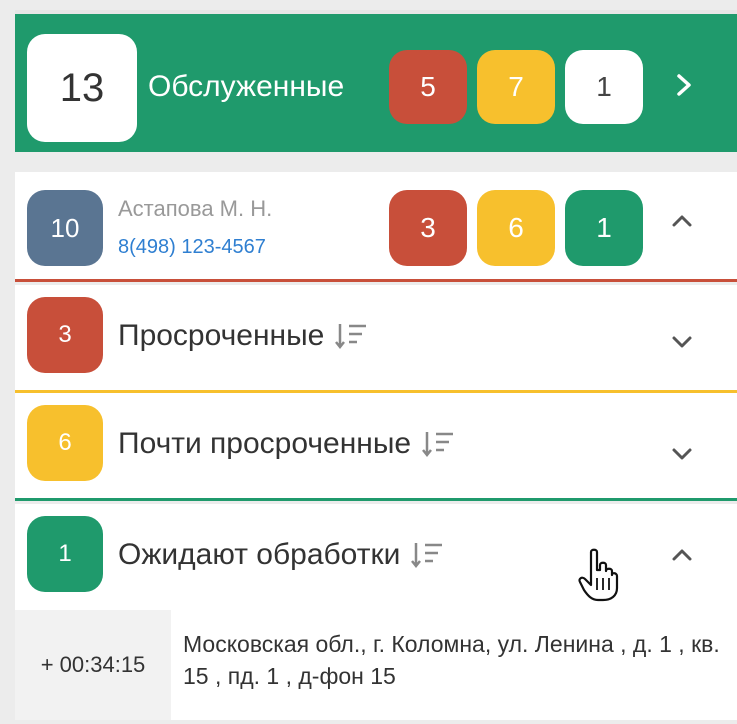 The image size is (737, 724). I want to click on almost-overdue-count-badge: 7, so click(516, 87).